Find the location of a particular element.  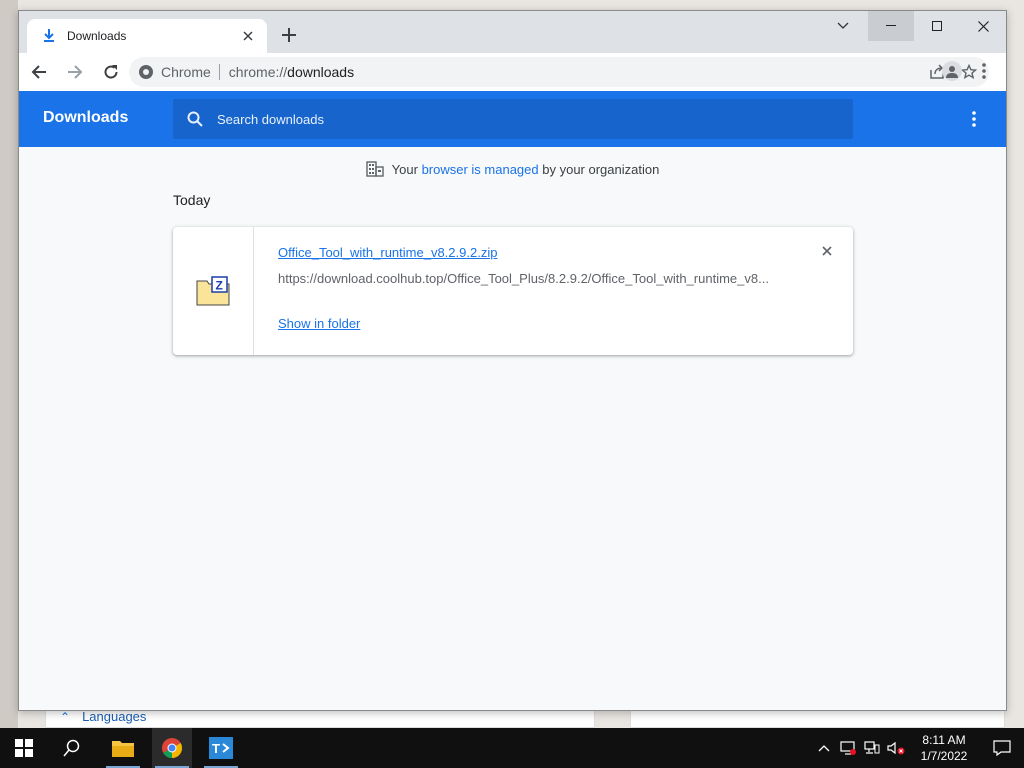

reload-icon is located at coordinates (111, 72).